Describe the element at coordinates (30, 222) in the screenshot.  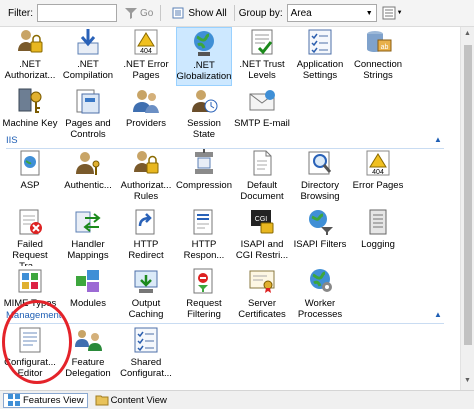
I see `failed-request-icon` at that location.